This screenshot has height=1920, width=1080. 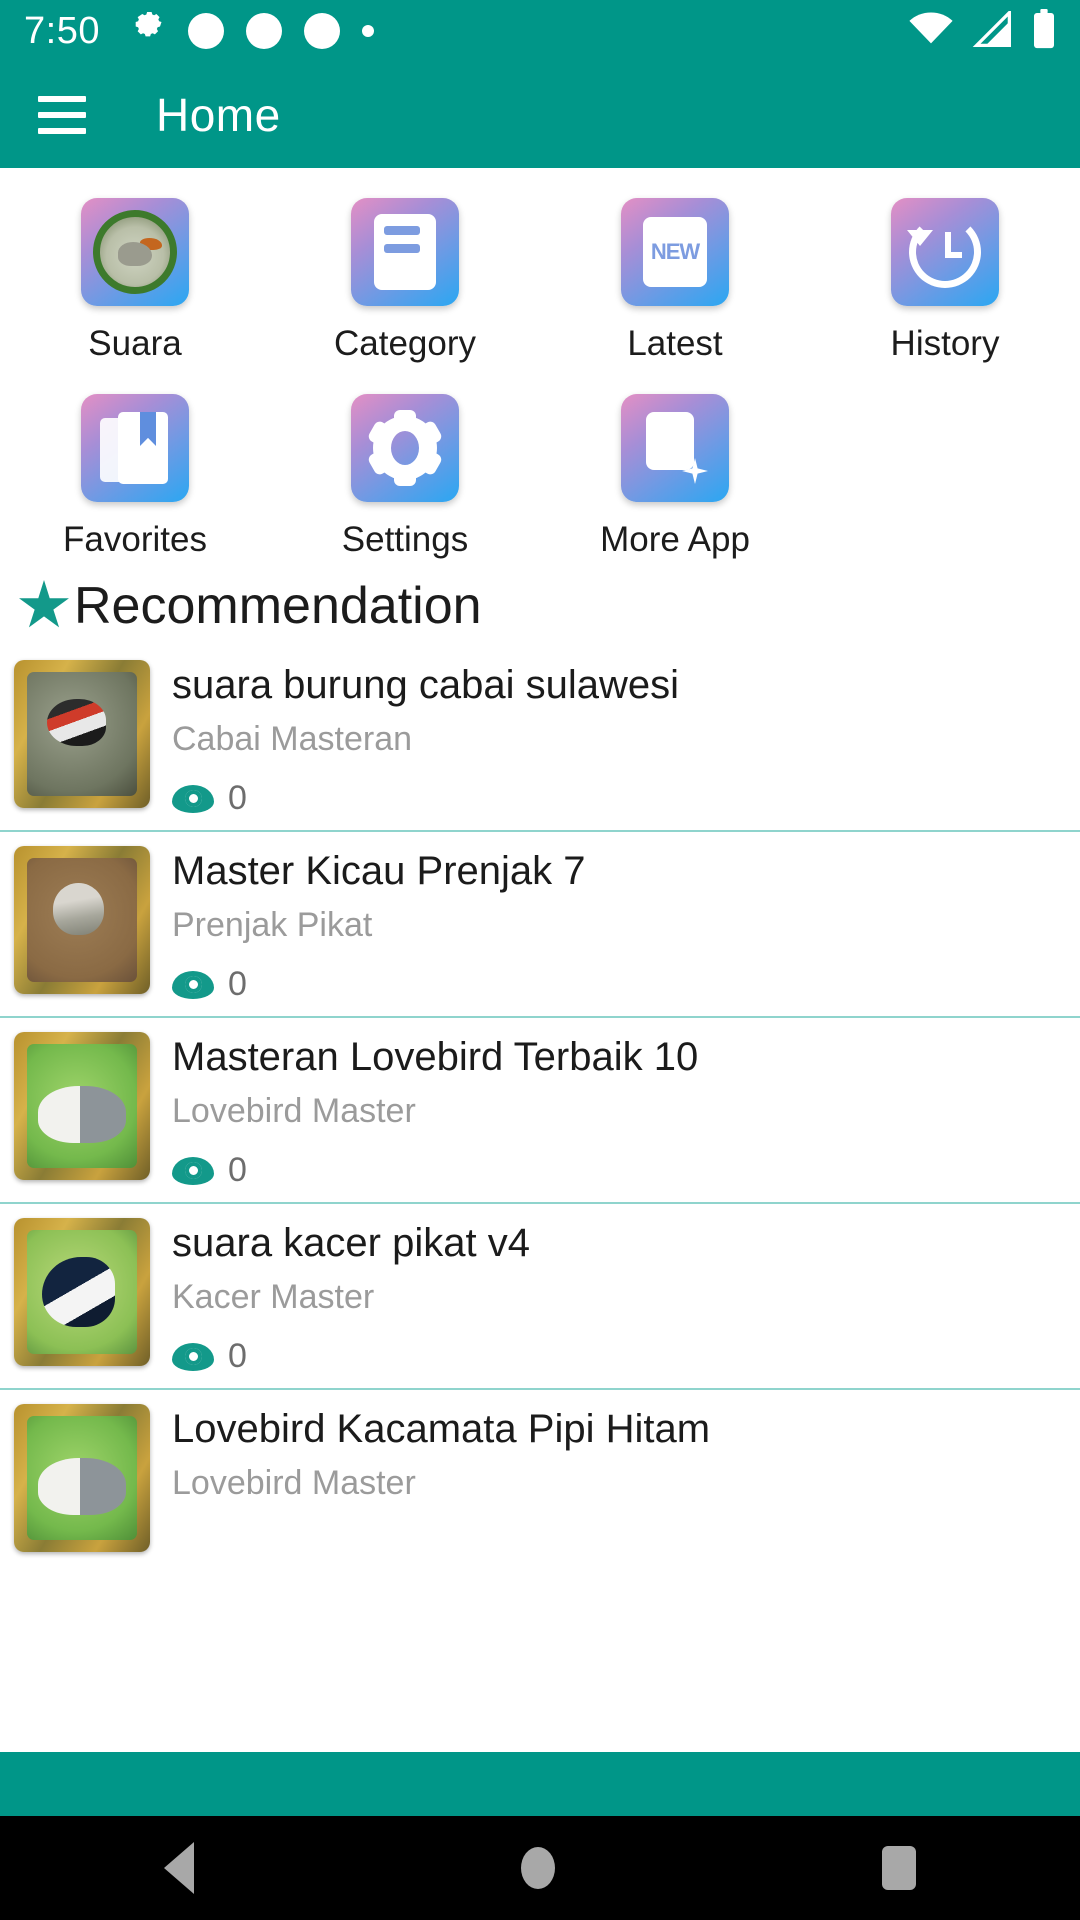 What do you see at coordinates (931, 31) in the screenshot?
I see `wifi-icon` at bounding box center [931, 31].